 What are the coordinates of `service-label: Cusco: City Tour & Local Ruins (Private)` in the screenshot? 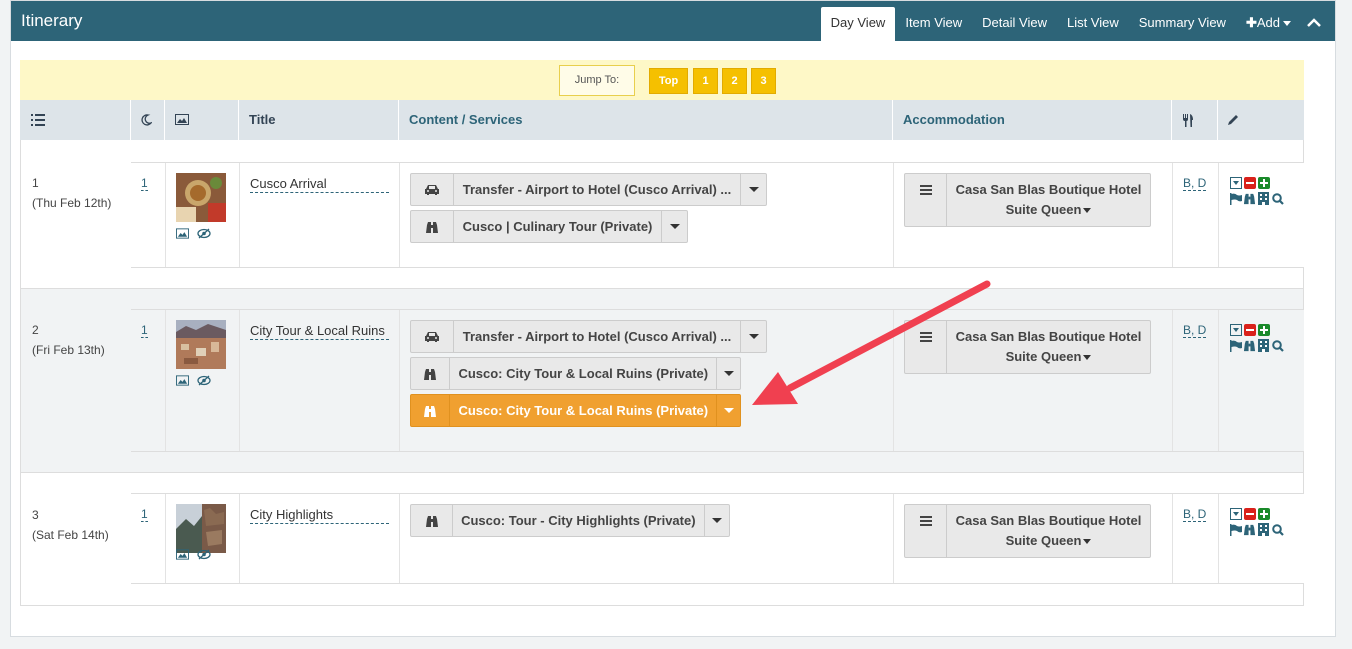 It's located at (583, 410).